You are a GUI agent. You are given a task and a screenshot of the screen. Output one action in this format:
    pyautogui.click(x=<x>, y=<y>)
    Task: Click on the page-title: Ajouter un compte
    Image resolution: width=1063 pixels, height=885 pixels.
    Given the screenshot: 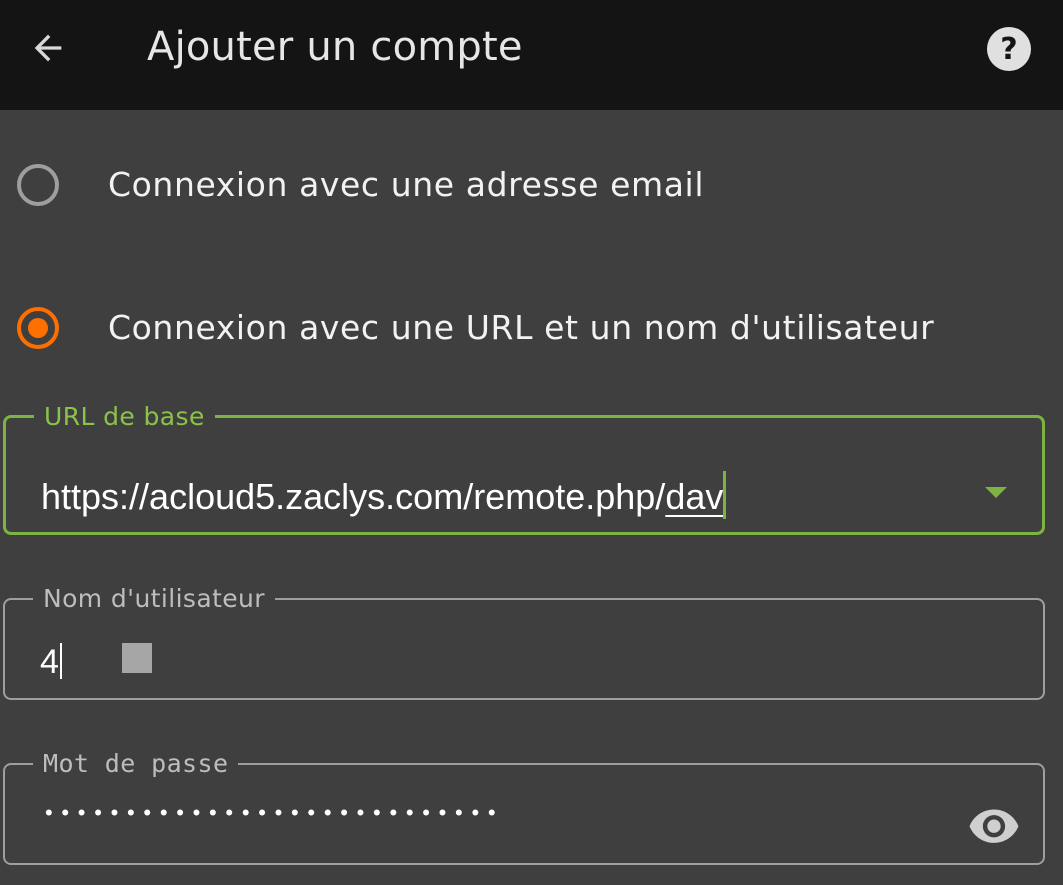 What is the action you would take?
    pyautogui.click(x=335, y=47)
    